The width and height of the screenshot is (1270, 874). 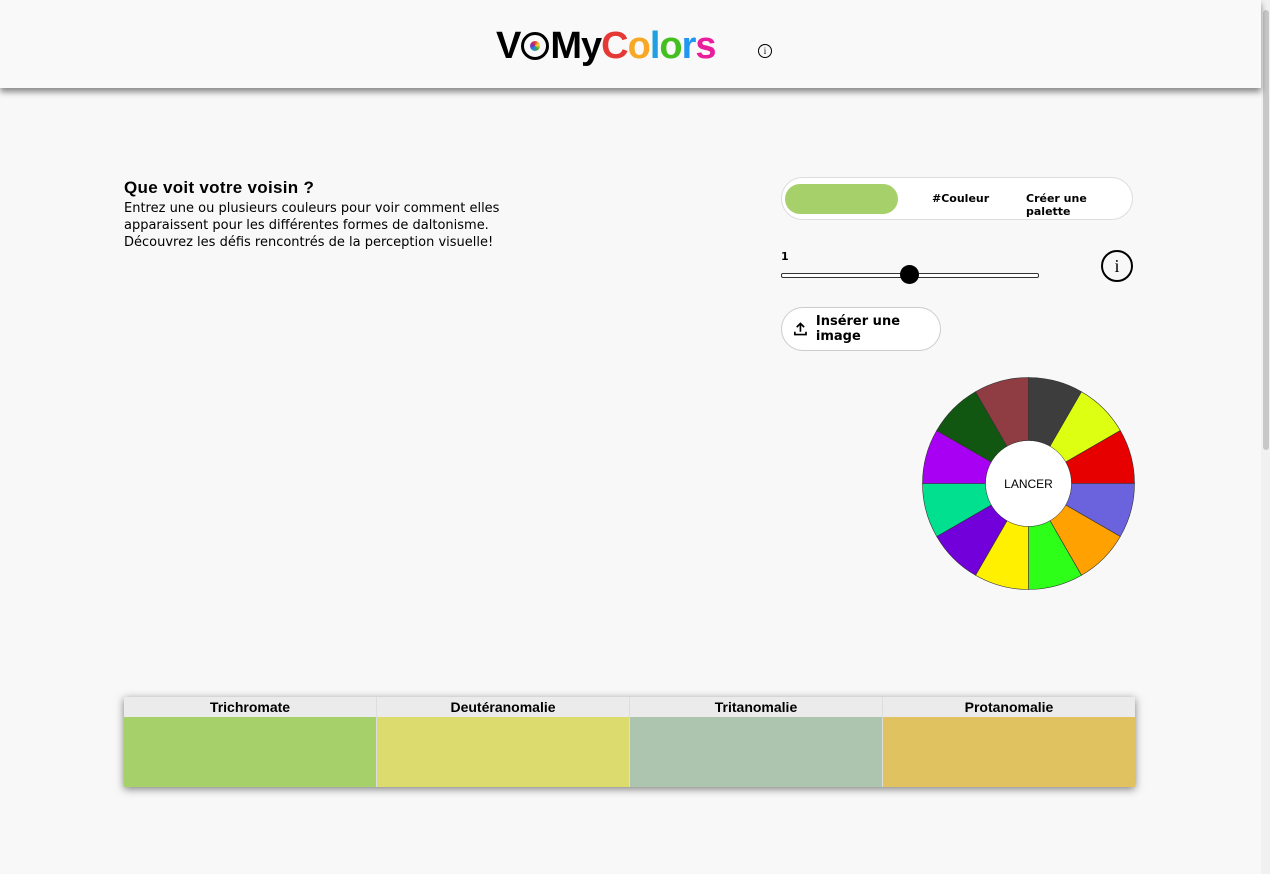 What do you see at coordinates (705, 45) in the screenshot?
I see `logo-color-letter: s` at bounding box center [705, 45].